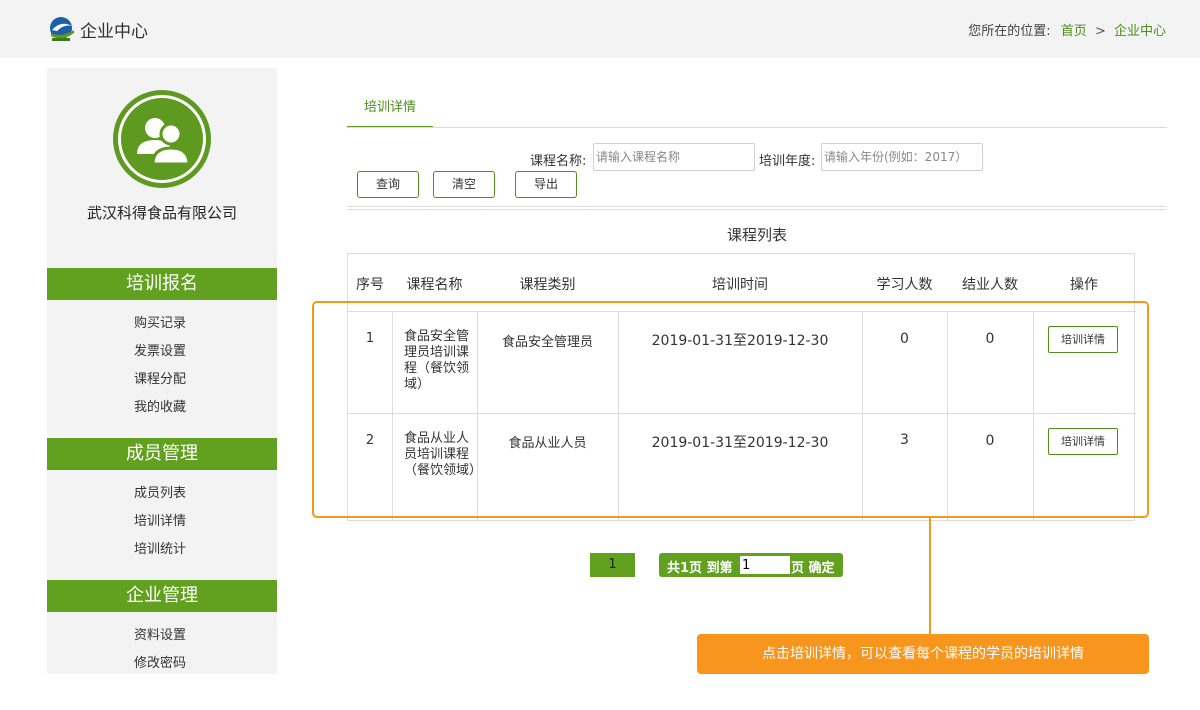 This screenshot has height=710, width=1200. Describe the element at coordinates (160, 349) in the screenshot. I see `sidebar-item-invoice-settings: 发票设置` at that location.